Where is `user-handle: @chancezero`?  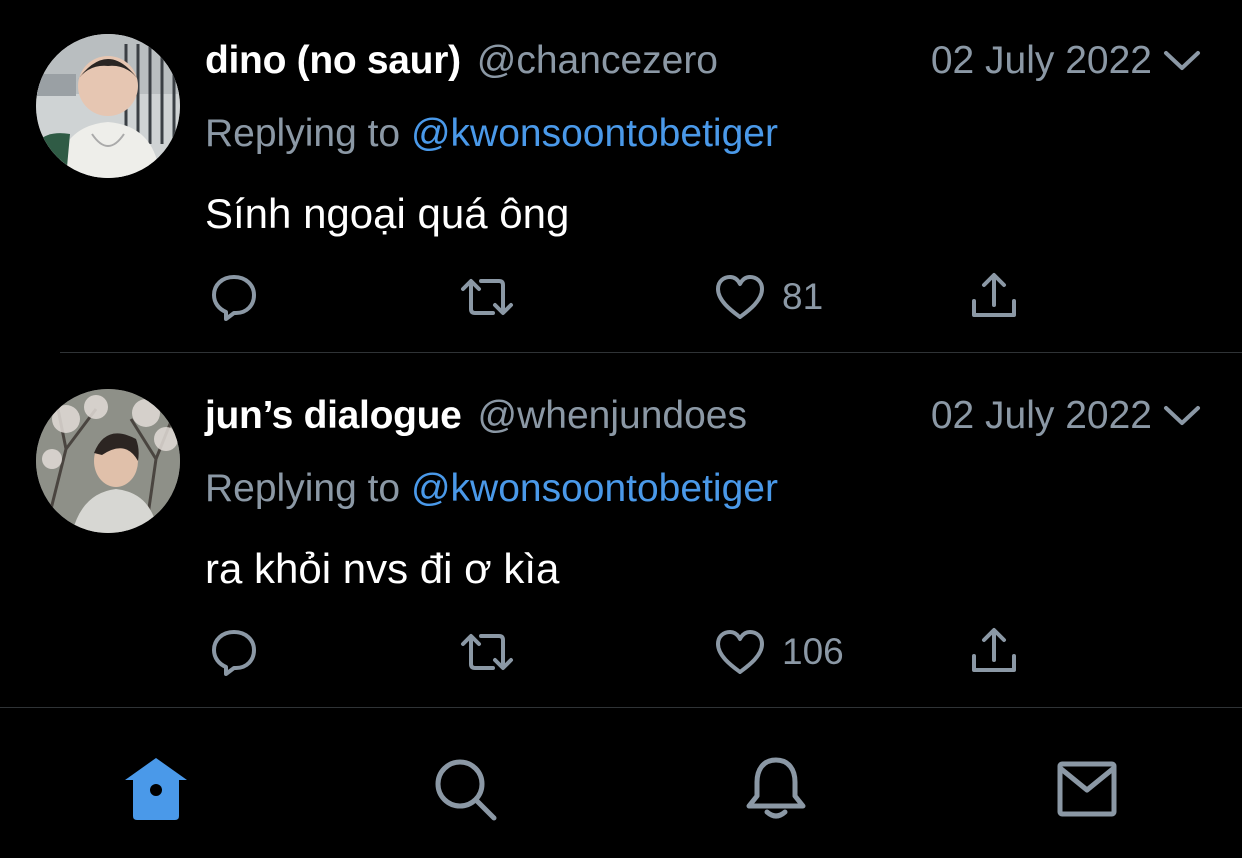
user-handle: @chancezero is located at coordinates (597, 61).